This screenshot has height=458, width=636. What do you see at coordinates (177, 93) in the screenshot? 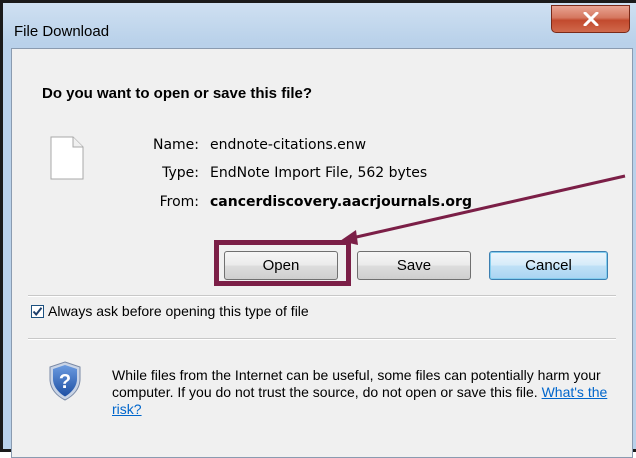
I see `dialog-question: Do you want to open or save this file?` at bounding box center [177, 93].